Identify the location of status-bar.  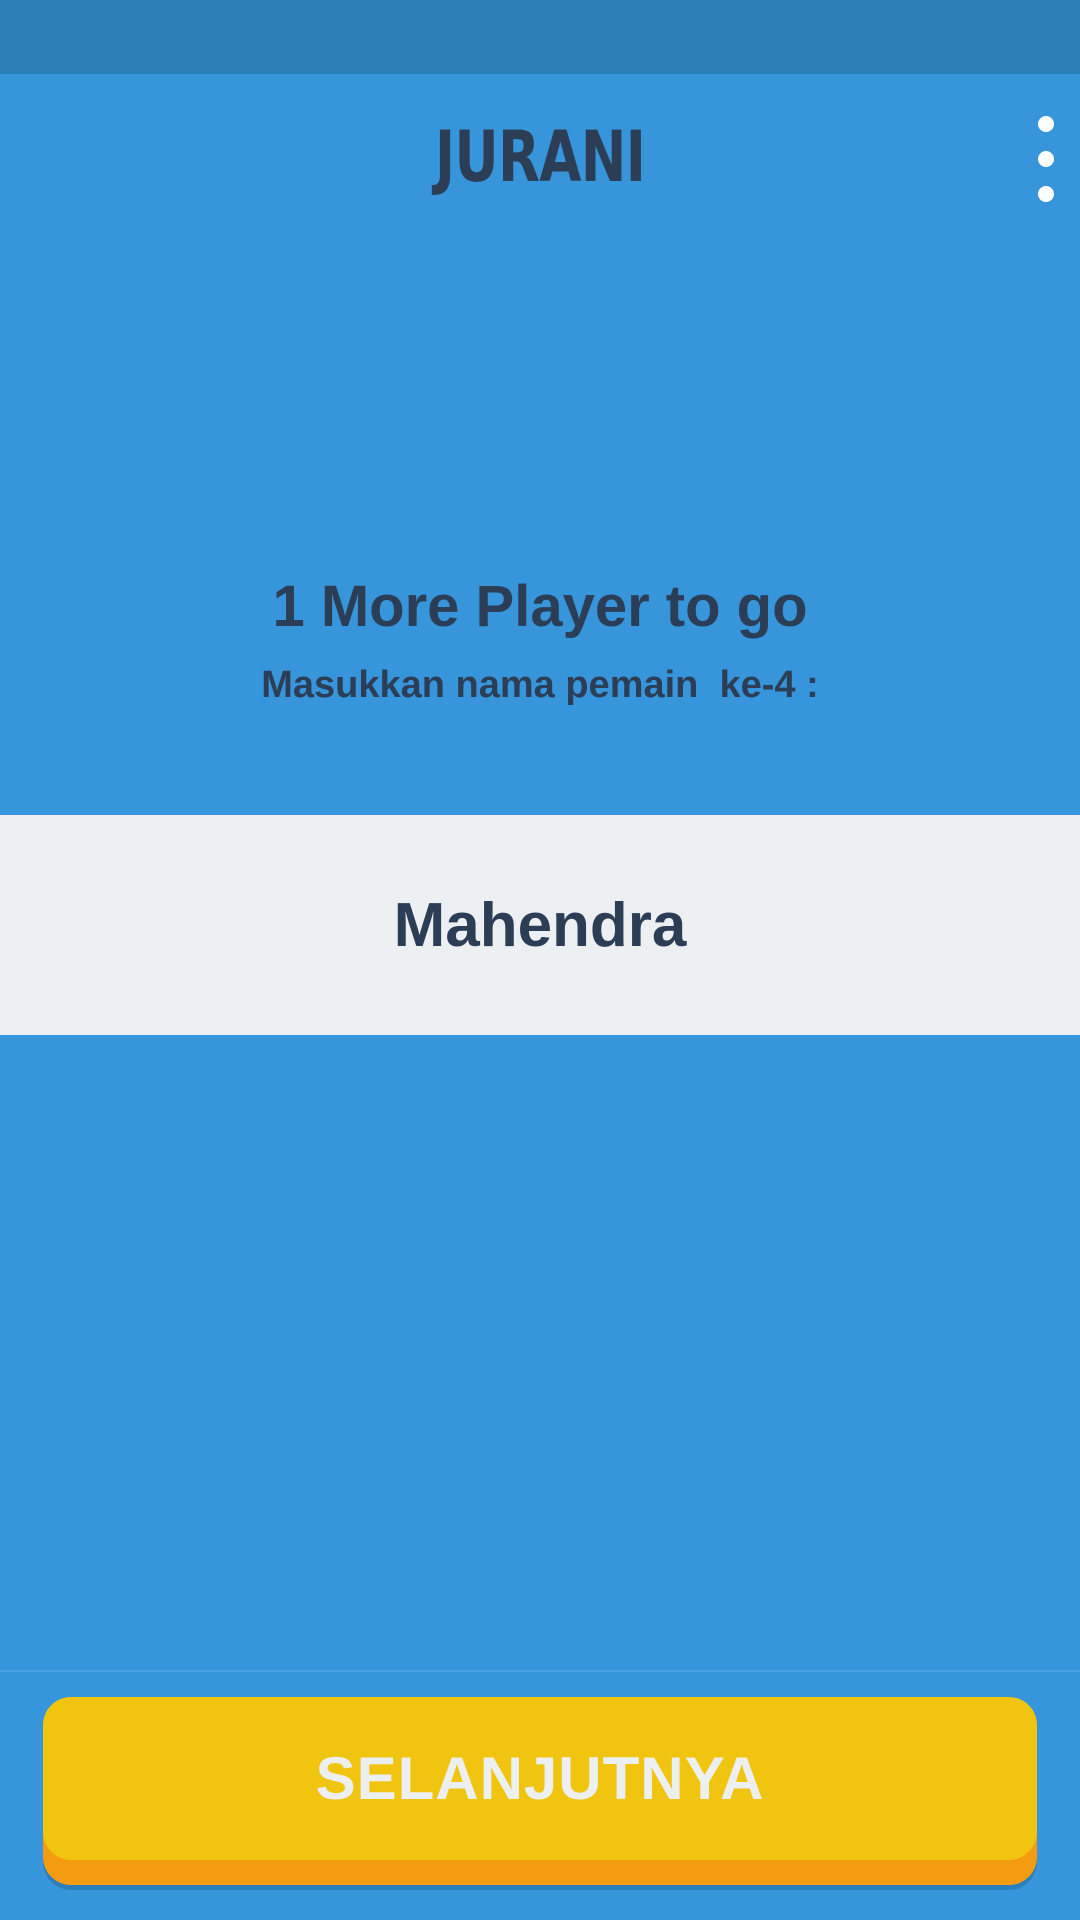
(540, 37).